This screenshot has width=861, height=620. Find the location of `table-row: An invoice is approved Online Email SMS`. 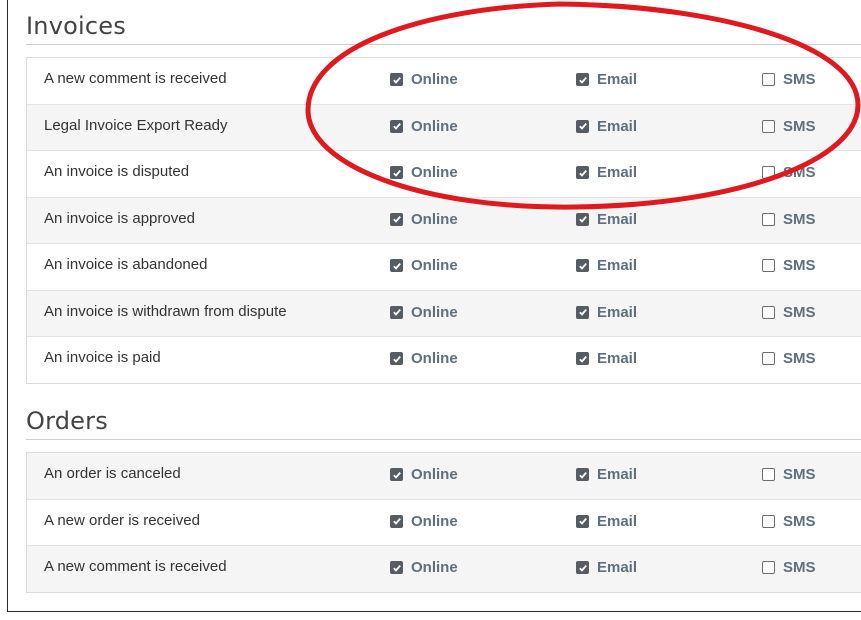

table-row: An invoice is approved Online Email SMS is located at coordinates (444, 220).